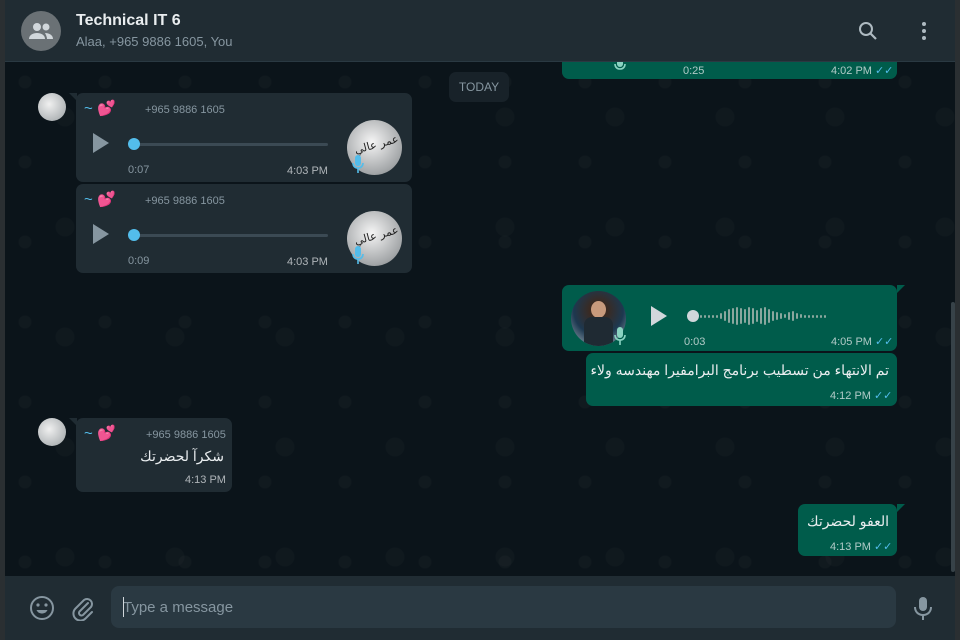 This screenshot has width=960, height=640. Describe the element at coordinates (205, 480) in the screenshot. I see `message-time: 4:13 PM` at that location.